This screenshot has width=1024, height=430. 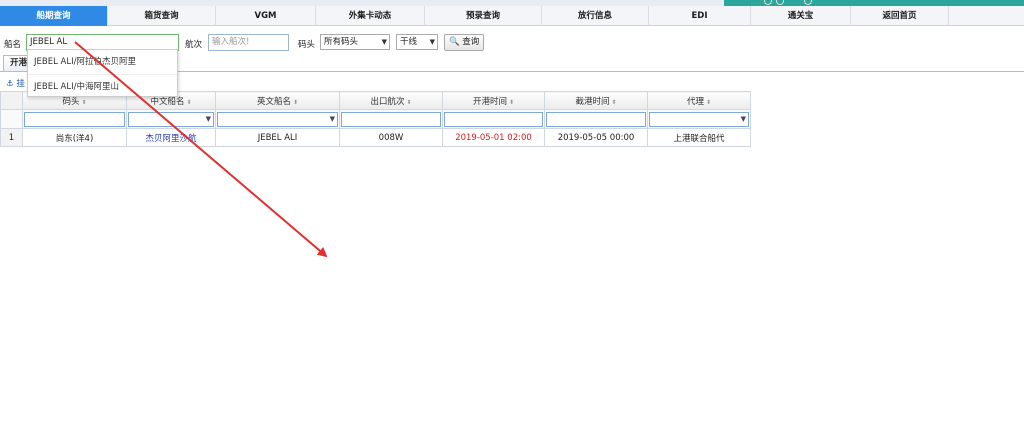 What do you see at coordinates (171, 137) in the screenshot?
I see `cell-cn-ship-name: 杰贝阿里沙航` at bounding box center [171, 137].